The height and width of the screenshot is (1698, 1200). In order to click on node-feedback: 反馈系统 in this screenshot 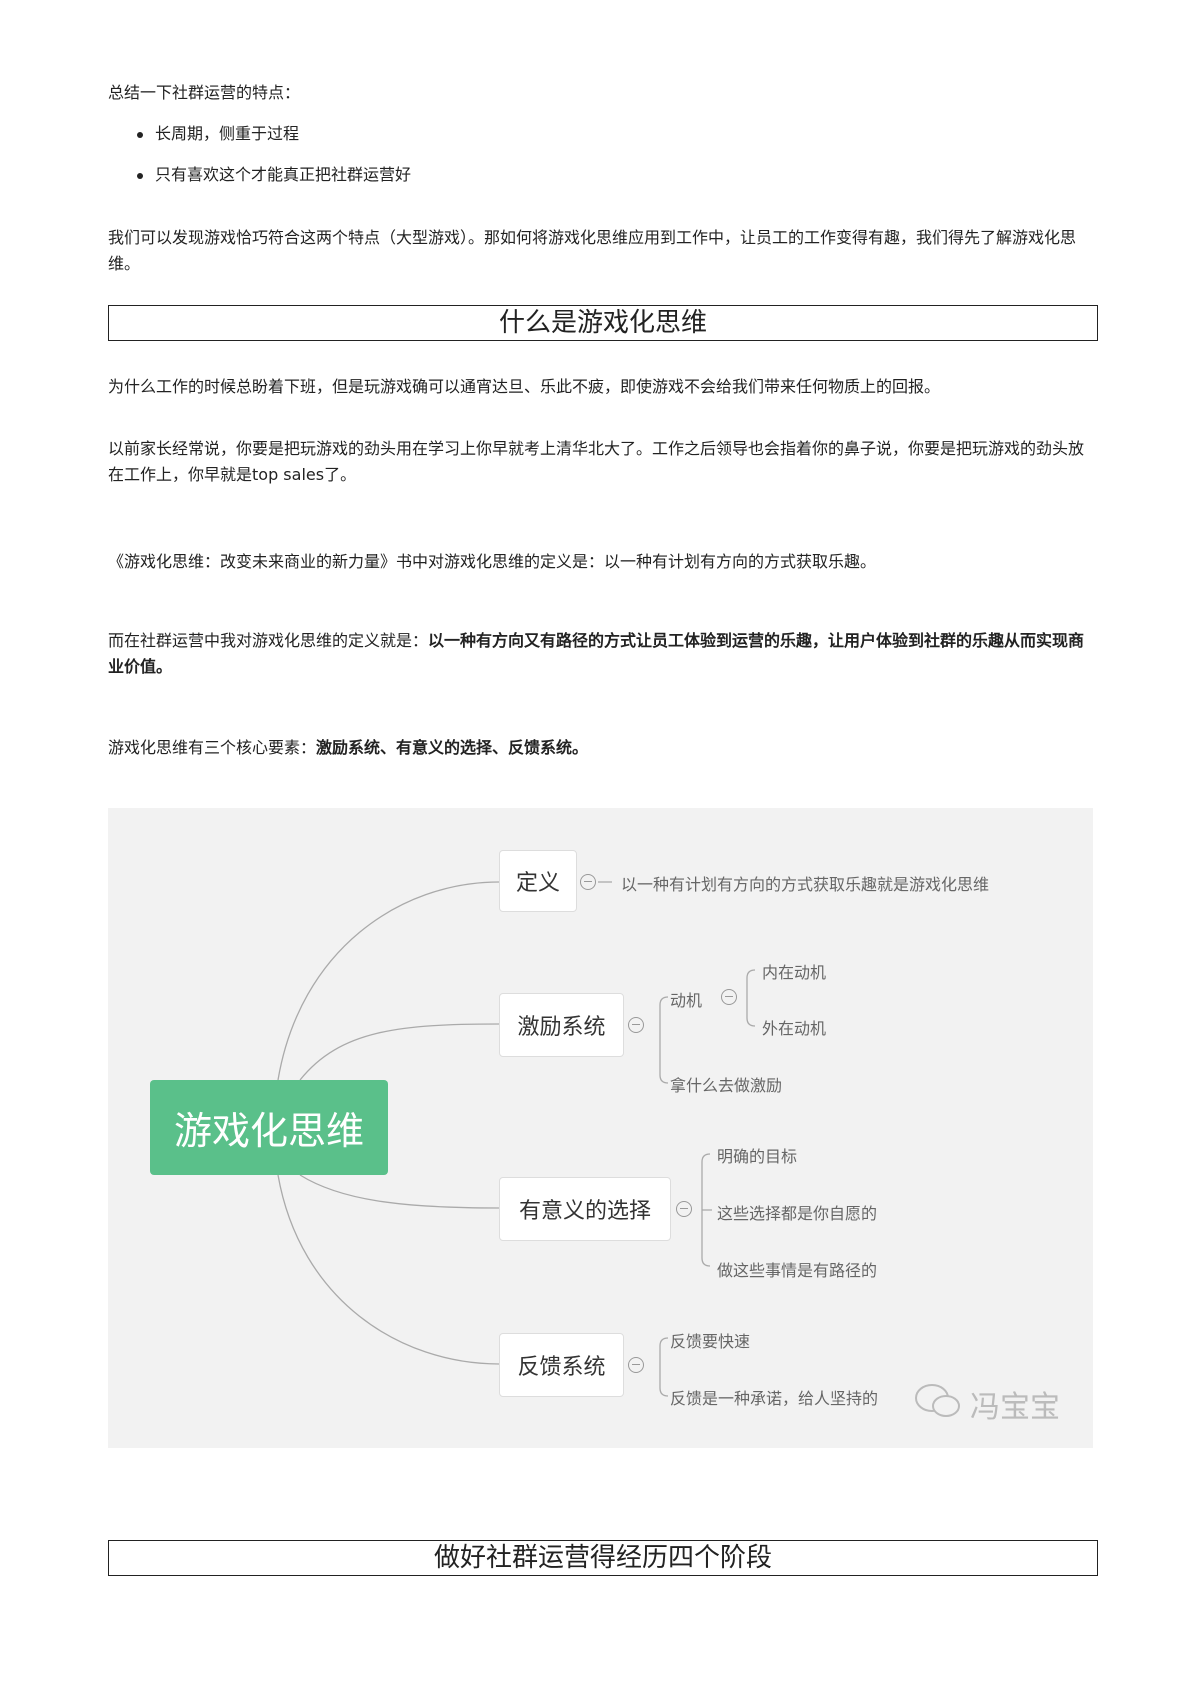, I will do `click(561, 1365)`.